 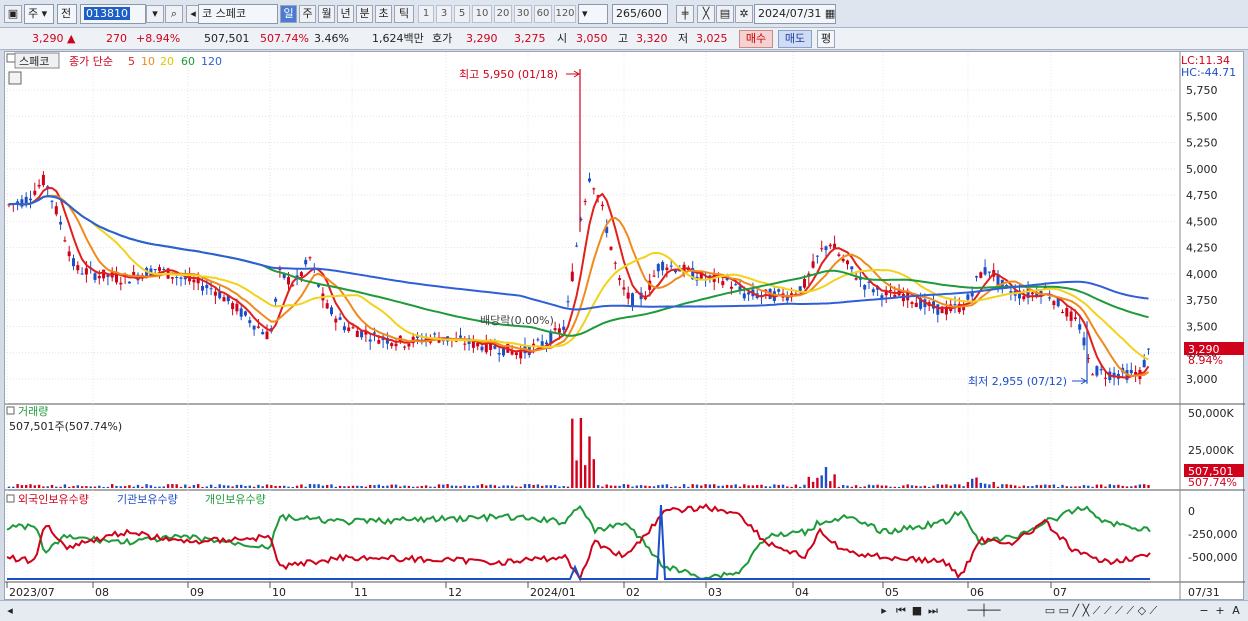 I want to click on prev-button: 전, so click(x=67, y=14).